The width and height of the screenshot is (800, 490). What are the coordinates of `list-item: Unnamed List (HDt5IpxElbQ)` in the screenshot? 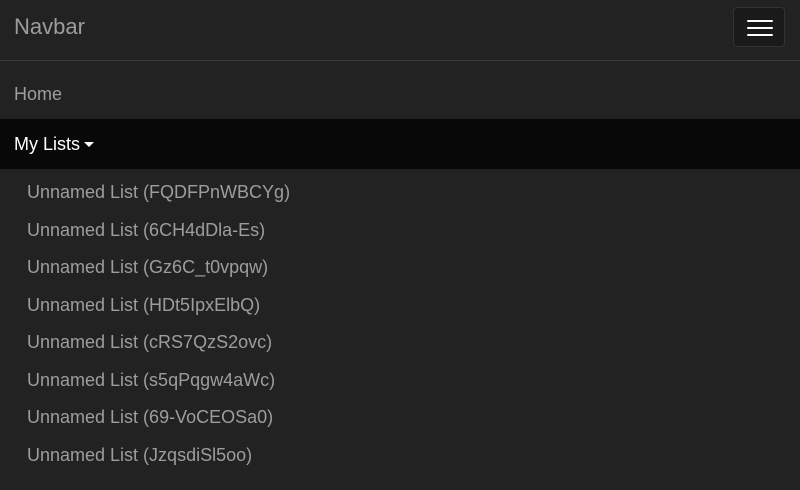 It's located at (400, 306).